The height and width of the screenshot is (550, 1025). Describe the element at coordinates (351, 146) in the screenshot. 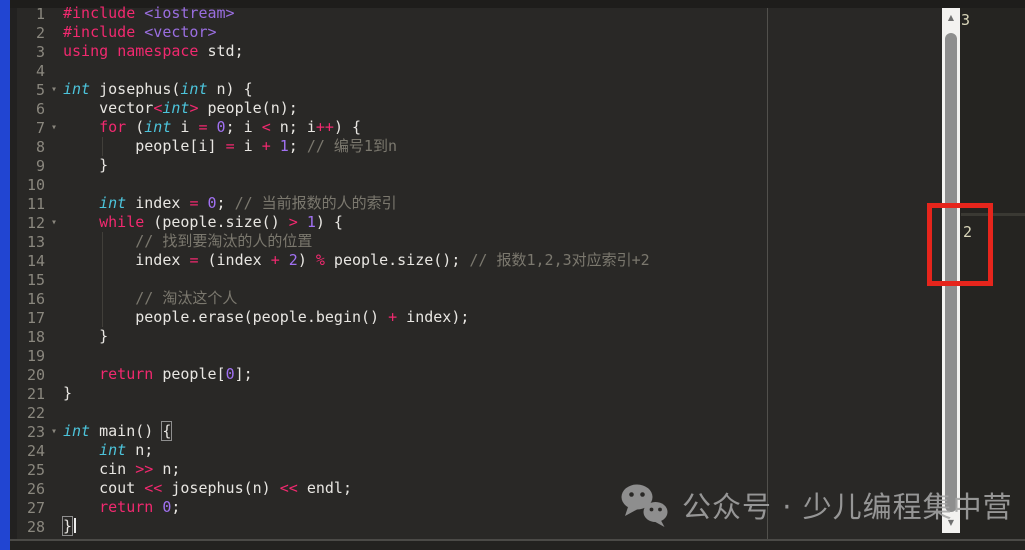

I see `code-token: // 编号1到n` at that location.